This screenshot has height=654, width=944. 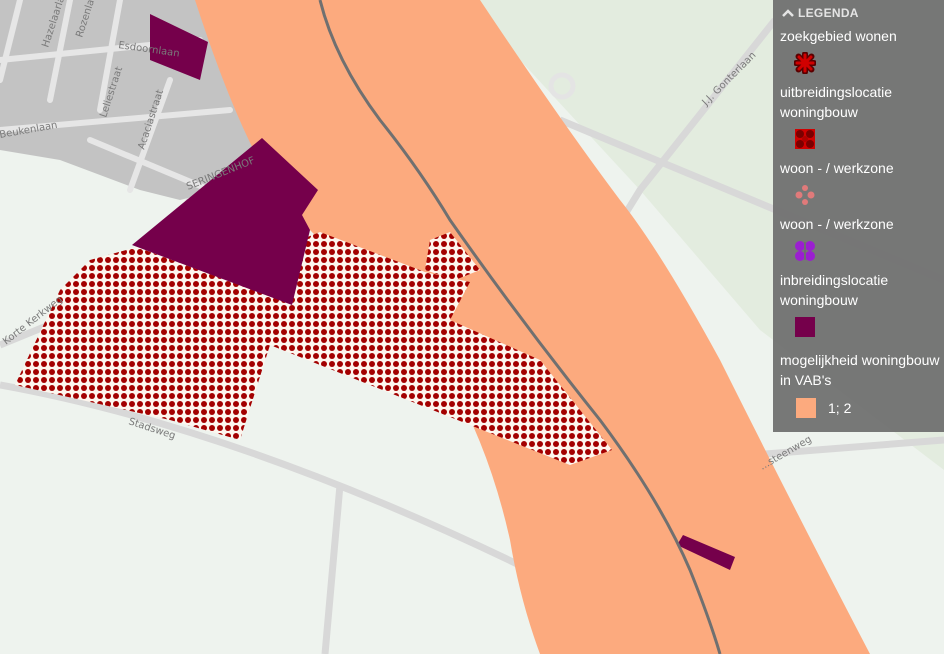 What do you see at coordinates (858, 238) in the screenshot?
I see `legend-item-woon-werkzone-2: woon - / werkzone` at bounding box center [858, 238].